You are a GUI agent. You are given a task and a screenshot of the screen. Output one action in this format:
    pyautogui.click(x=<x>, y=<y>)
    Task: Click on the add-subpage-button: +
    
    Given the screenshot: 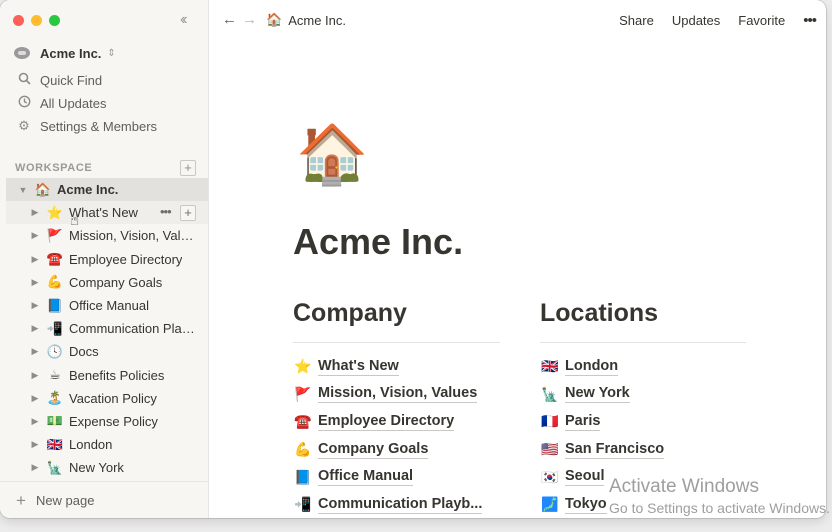 What is the action you would take?
    pyautogui.click(x=188, y=213)
    